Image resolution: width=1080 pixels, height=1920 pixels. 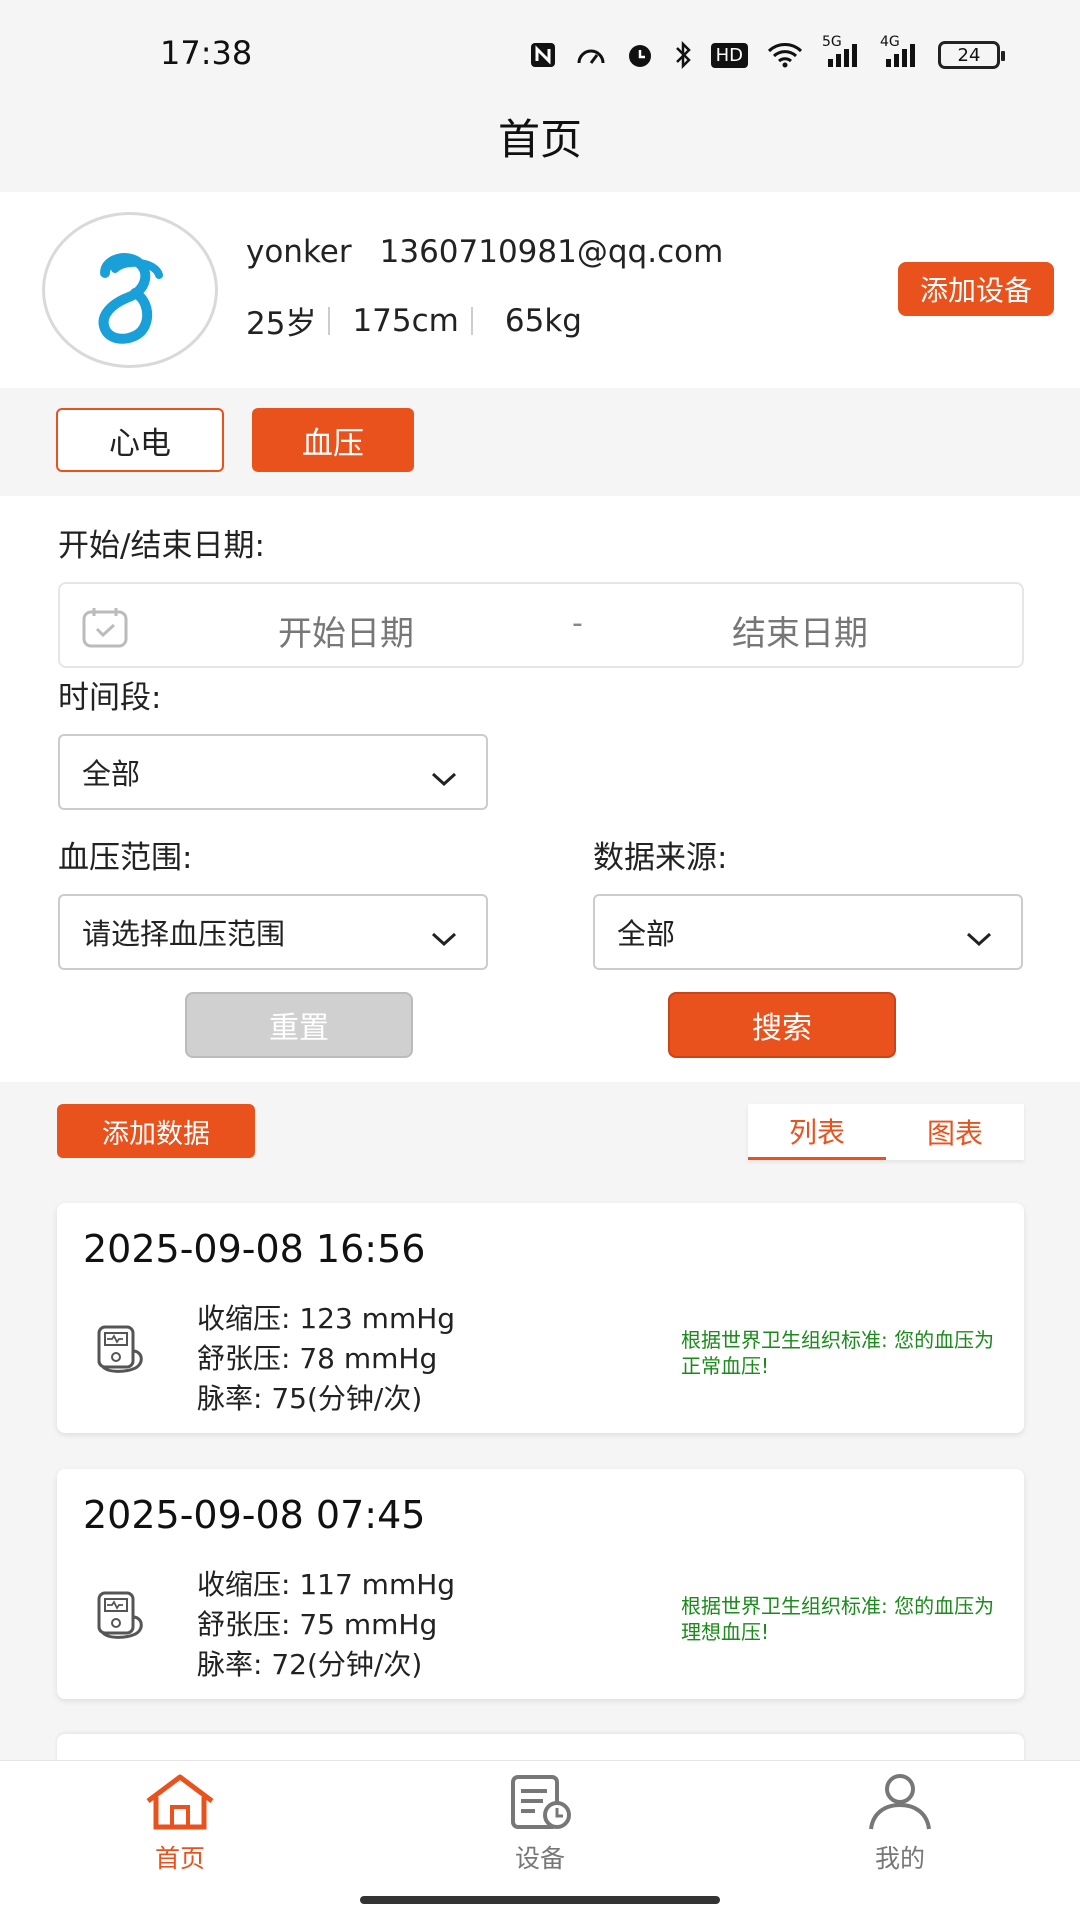 I want to click on add-device-button: 添加设备, so click(x=976, y=289).